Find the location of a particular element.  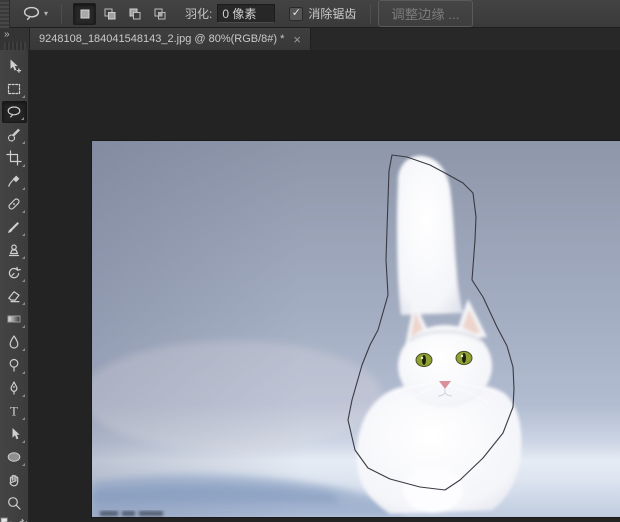

checkmark-icon: ✓ is located at coordinates (296, 13).